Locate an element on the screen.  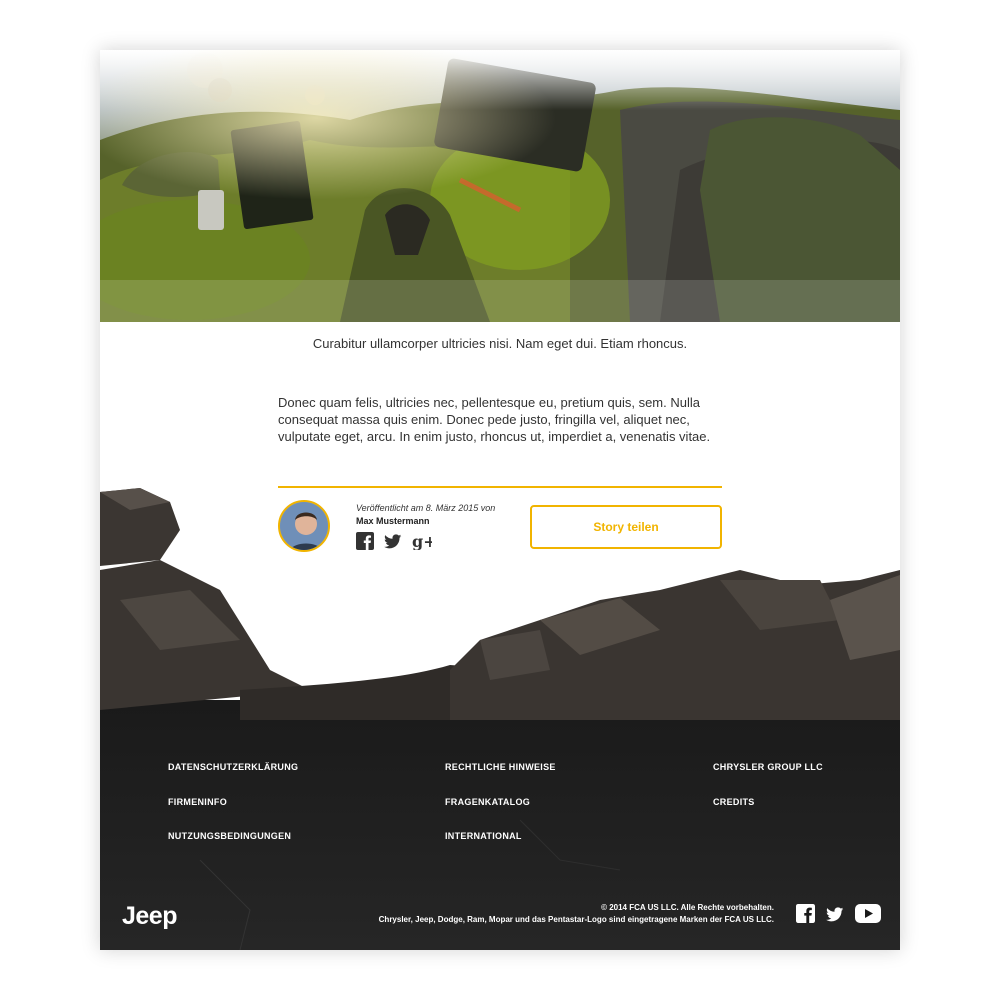
share-story-button: Story teilen is located at coordinates (626, 527).